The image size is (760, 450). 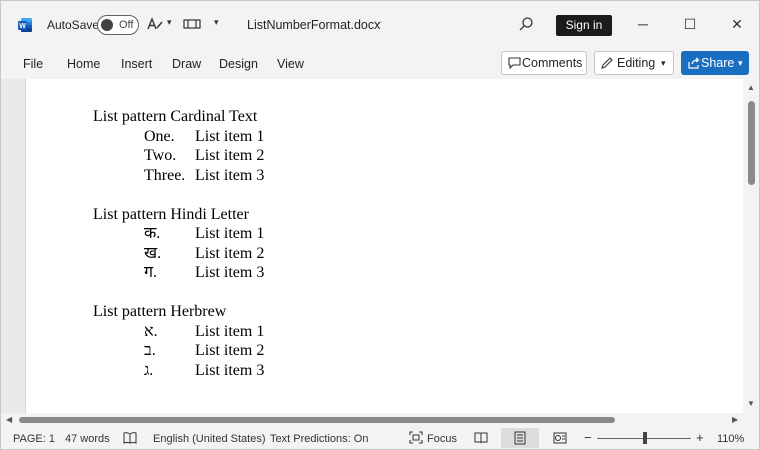 I want to click on editing-mode-button: Editing ▾, so click(x=634, y=63).